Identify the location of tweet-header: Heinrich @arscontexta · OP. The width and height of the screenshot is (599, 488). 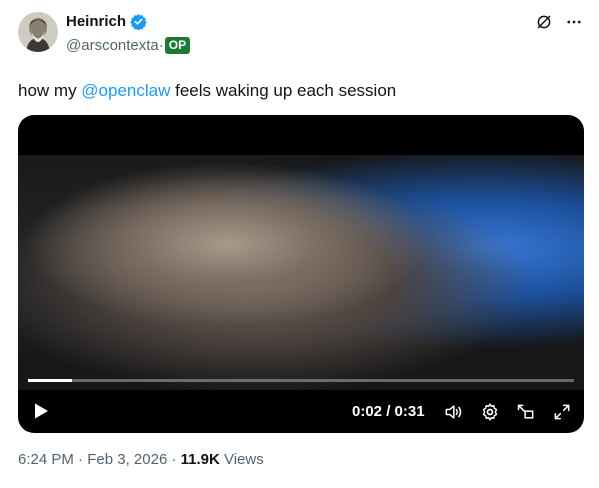
(301, 32).